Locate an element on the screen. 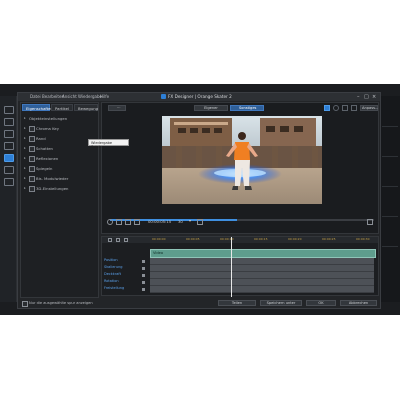 Image resolution: width=400 pixels, height=400 pixels. effects-icon is located at coordinates (9, 146).